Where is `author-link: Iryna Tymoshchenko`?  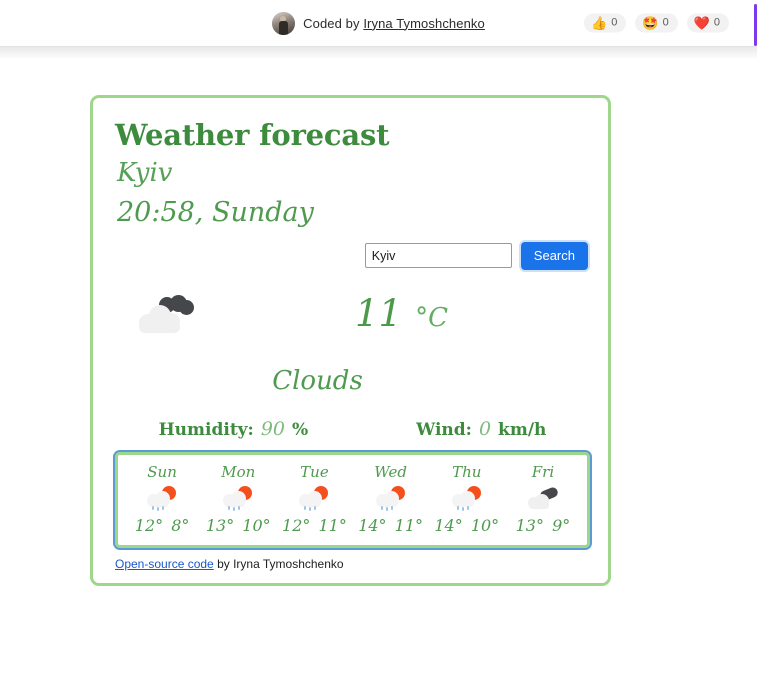
author-link: Iryna Tymoshchenko is located at coordinates (424, 23).